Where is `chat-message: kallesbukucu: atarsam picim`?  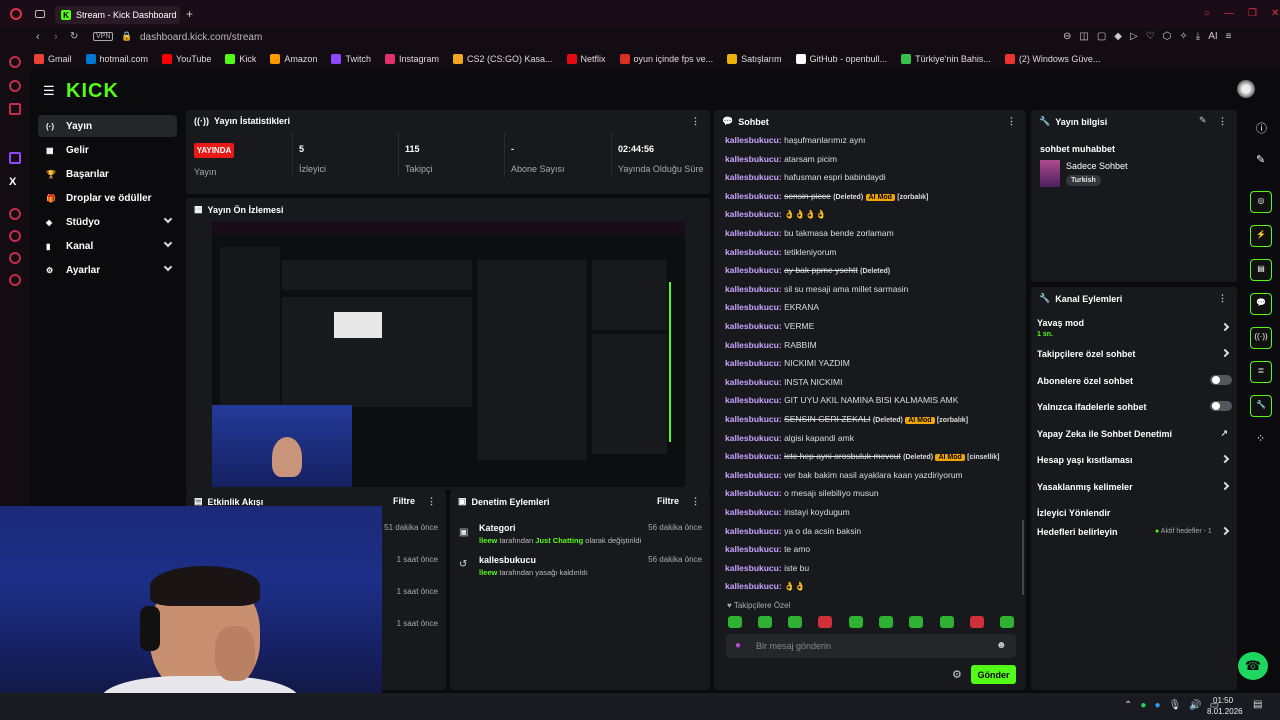 chat-message: kallesbukucu: atarsam picim is located at coordinates (781, 159).